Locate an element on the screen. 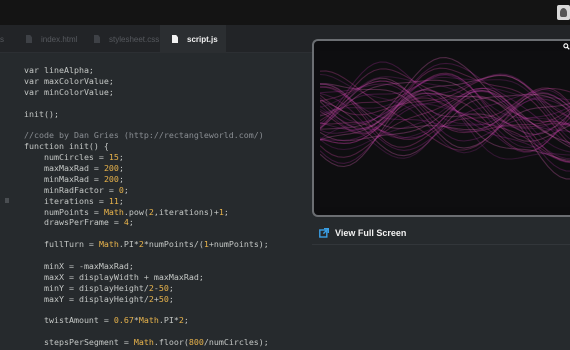 The image size is (570, 350). user-avatar is located at coordinates (563, 12).